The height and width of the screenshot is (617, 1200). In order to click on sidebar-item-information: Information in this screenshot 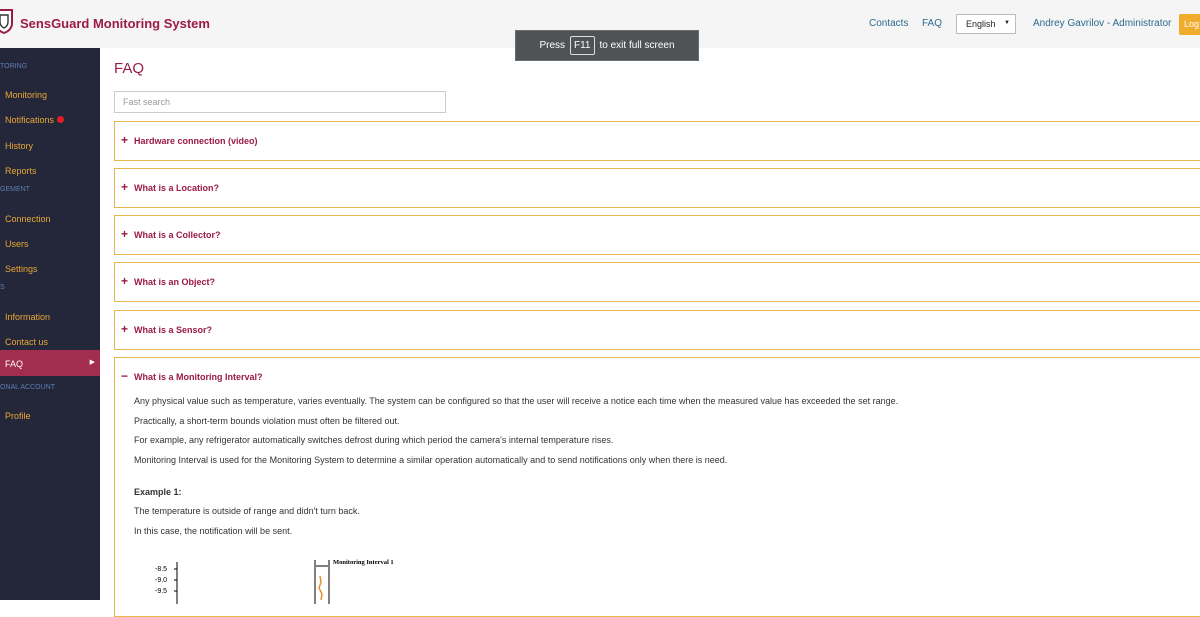, I will do `click(50, 316)`.